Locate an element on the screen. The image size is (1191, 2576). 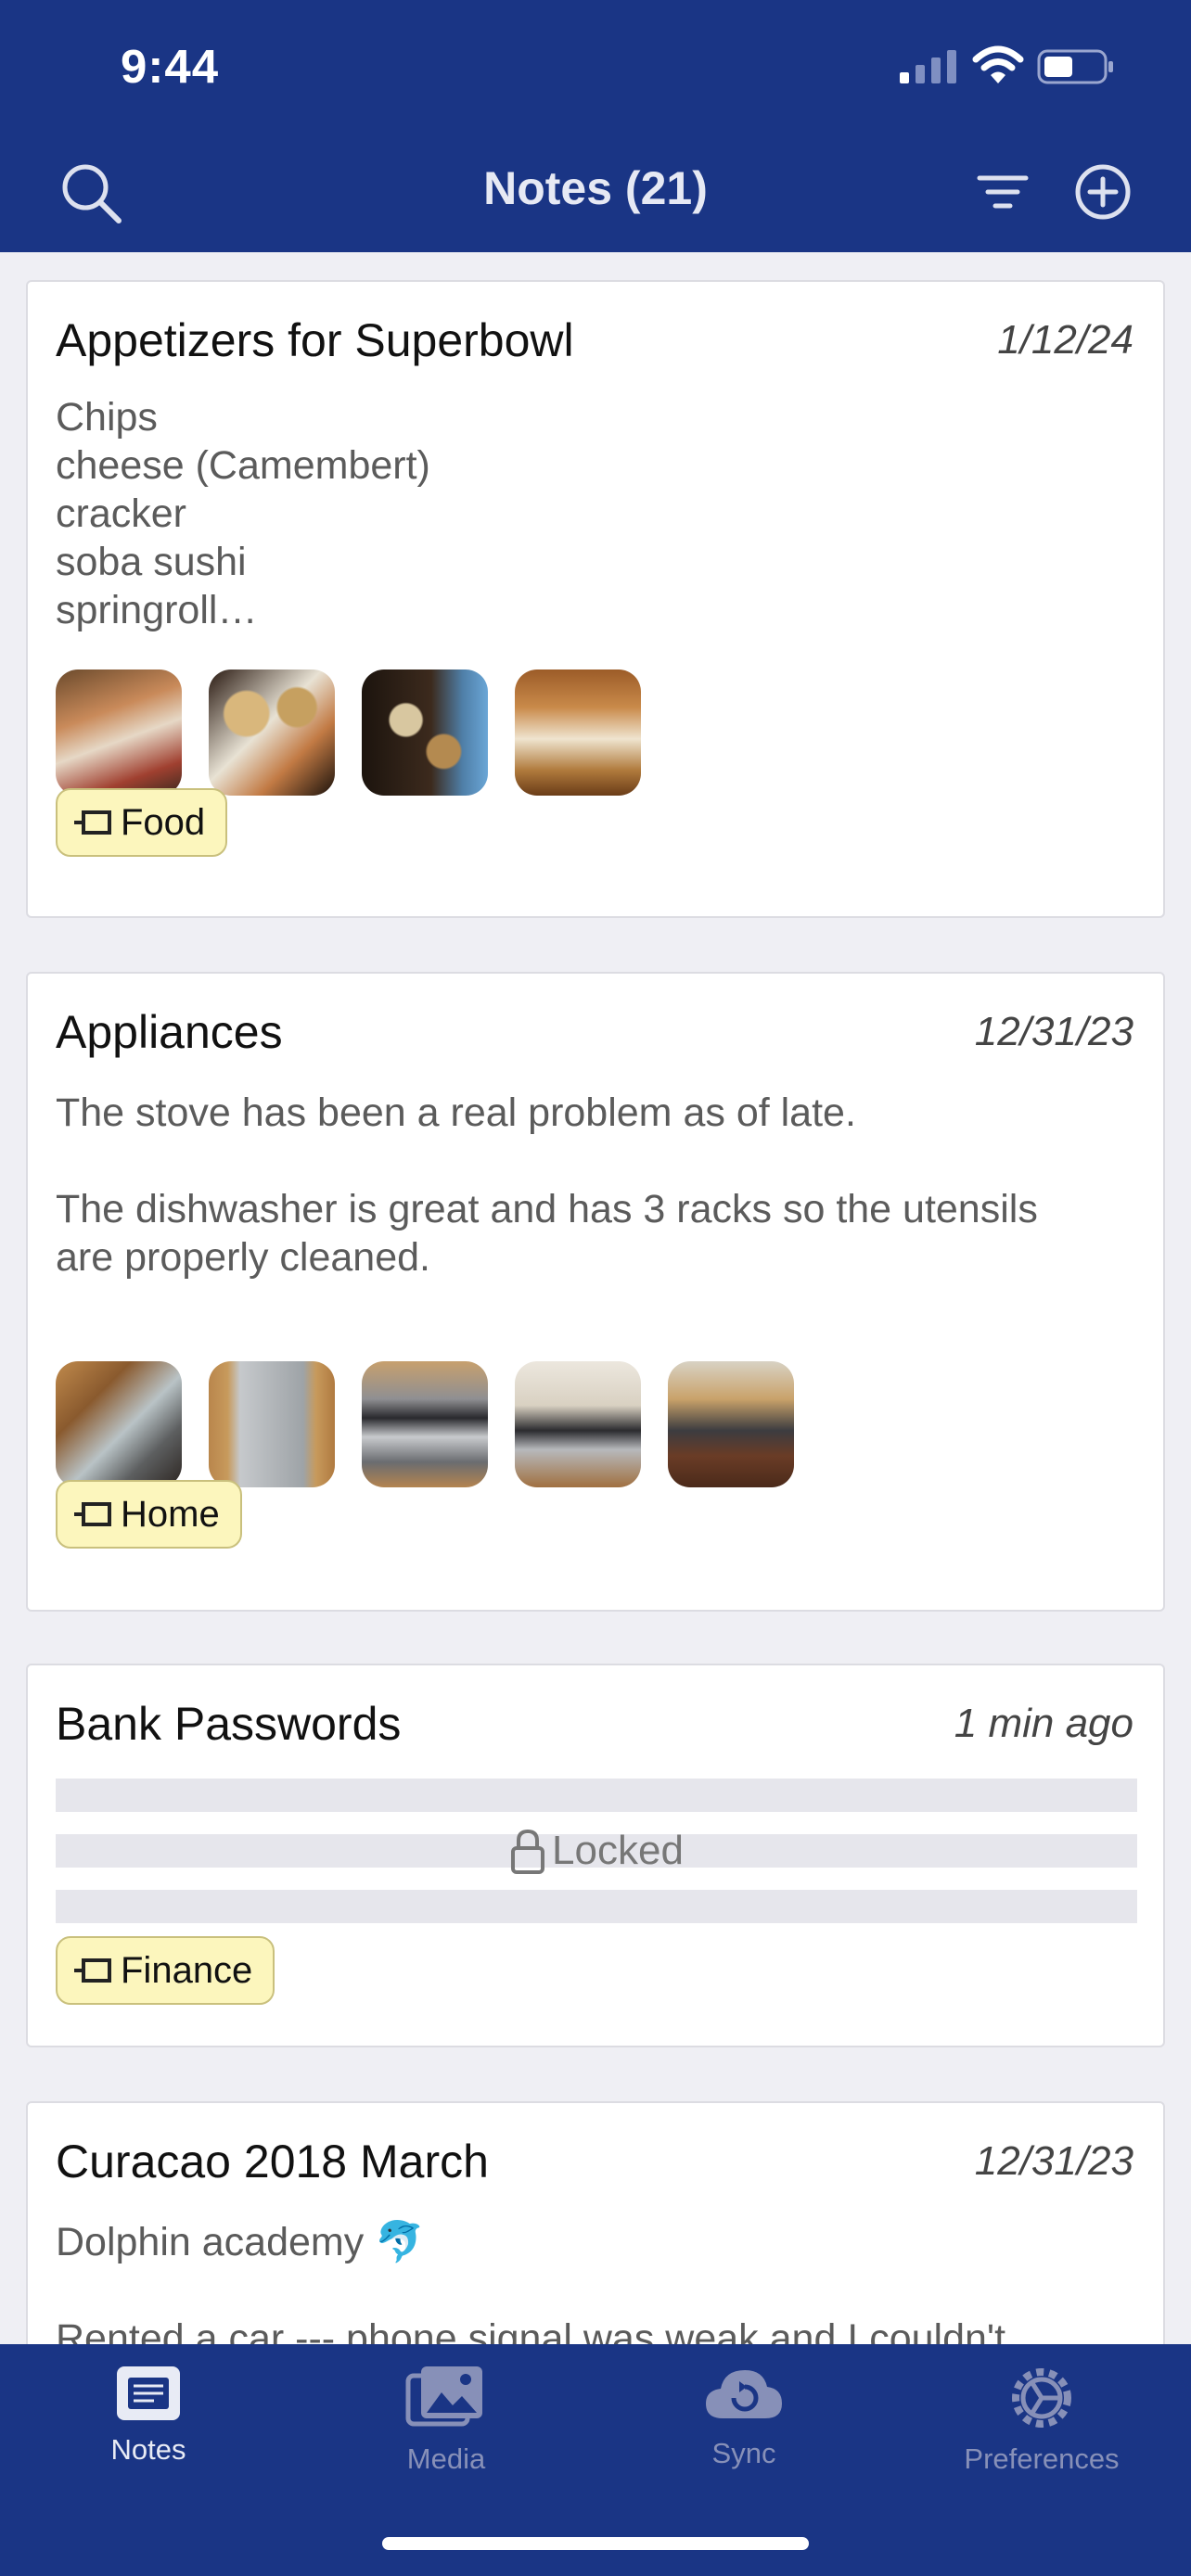
tag-label: Finance is located at coordinates (187, 1970).